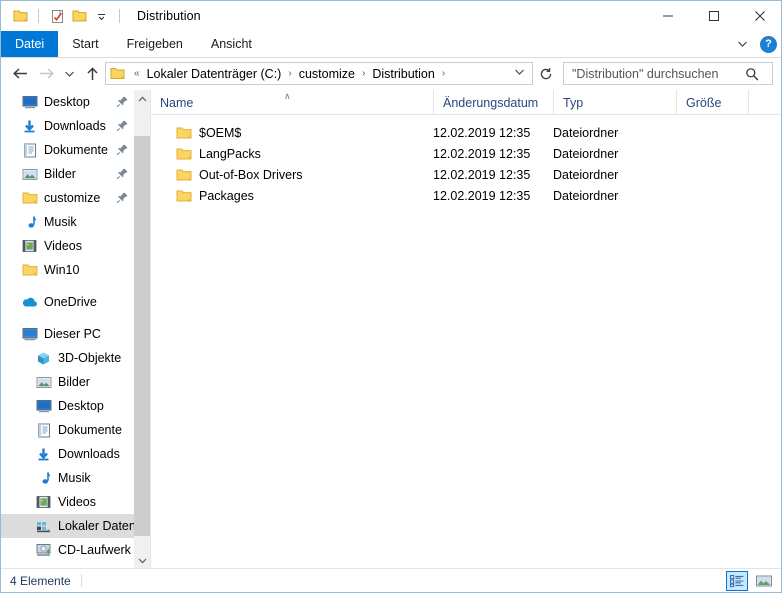 This screenshot has height=593, width=782. What do you see at coordinates (287, 96) in the screenshot?
I see `sort-ascending-icon: ∧` at bounding box center [287, 96].